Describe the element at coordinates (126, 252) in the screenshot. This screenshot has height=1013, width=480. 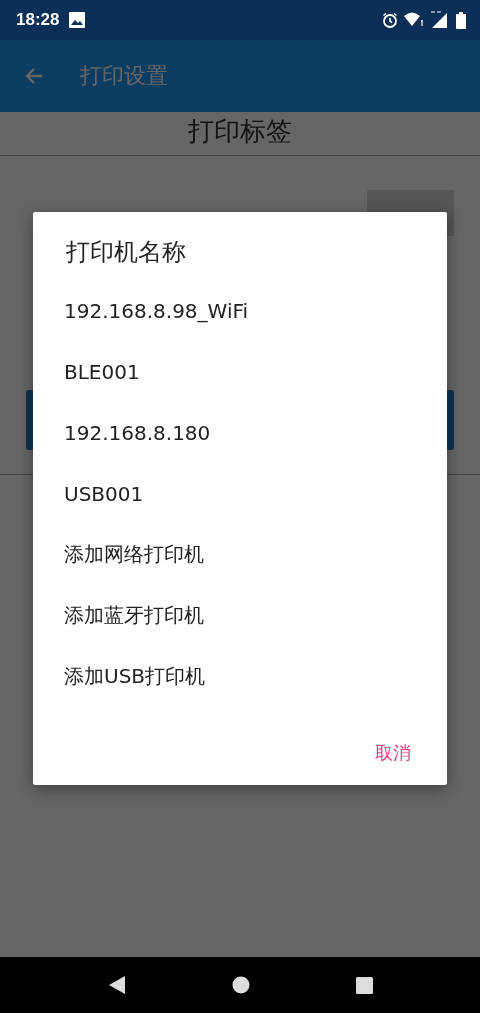
I see `dialog-title: 打印机名称` at that location.